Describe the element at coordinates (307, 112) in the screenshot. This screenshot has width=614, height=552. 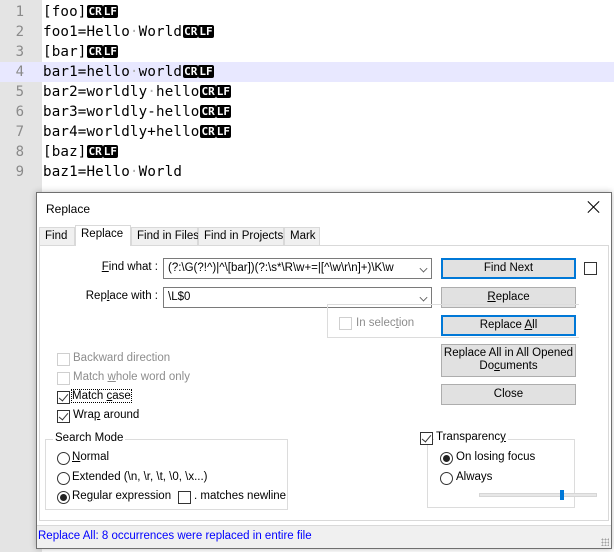
I see `code-line: 6 bar3=worldly-hello CR LF` at that location.